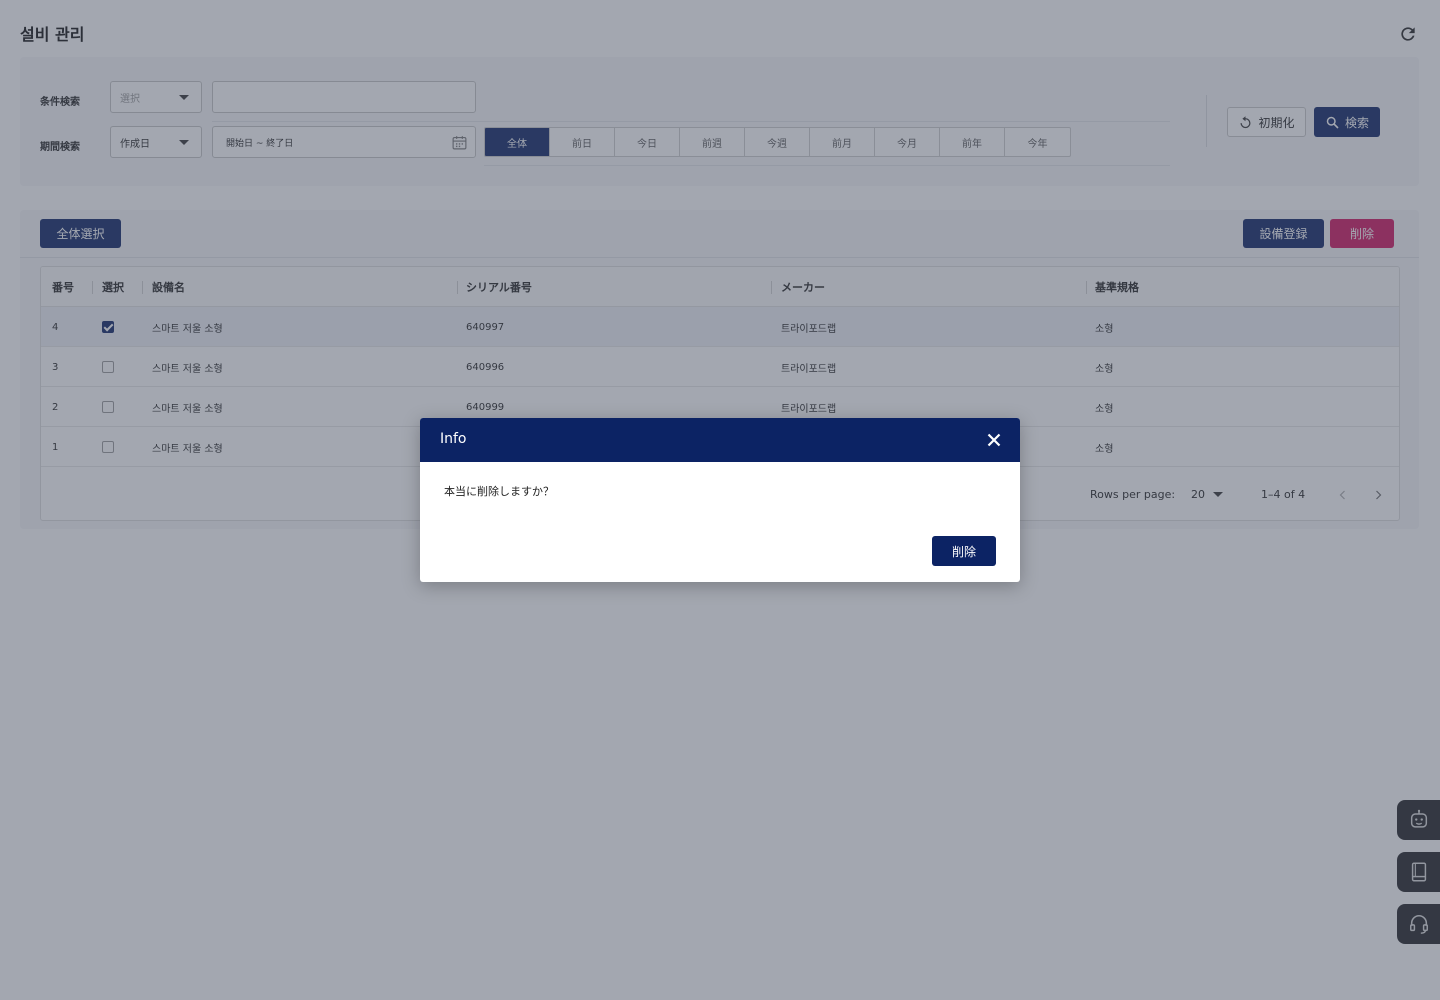 The width and height of the screenshot is (1440, 1000). Describe the element at coordinates (964, 551) in the screenshot. I see `confirm-delete-button: 削除` at that location.